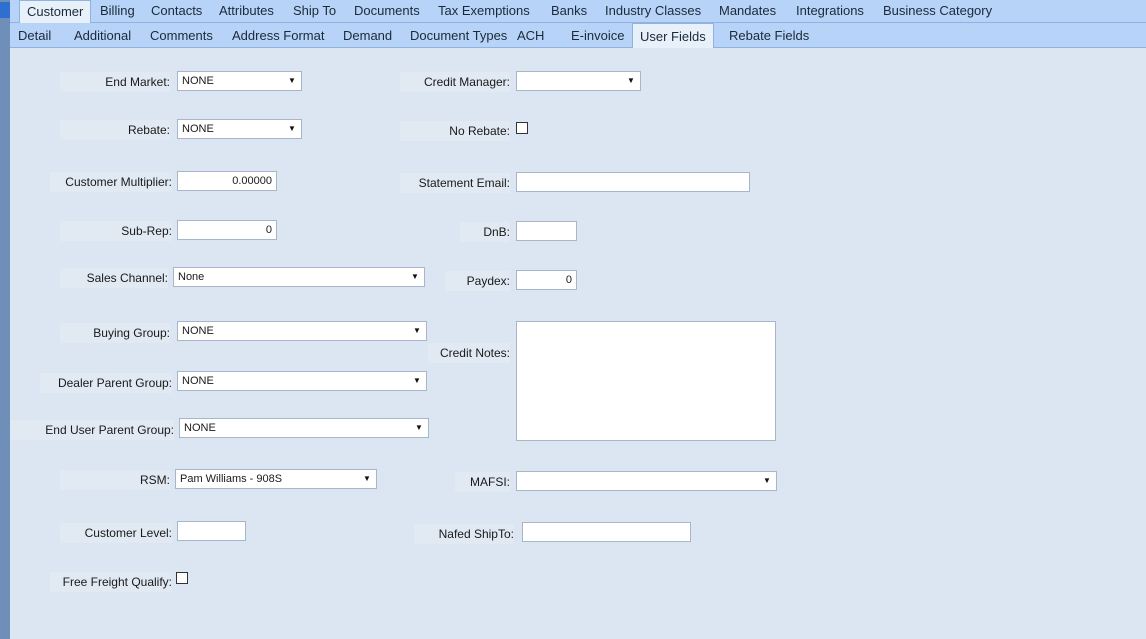 This screenshot has width=1146, height=639. Describe the element at coordinates (578, 81) in the screenshot. I see `credit-manager-select: ▼` at that location.